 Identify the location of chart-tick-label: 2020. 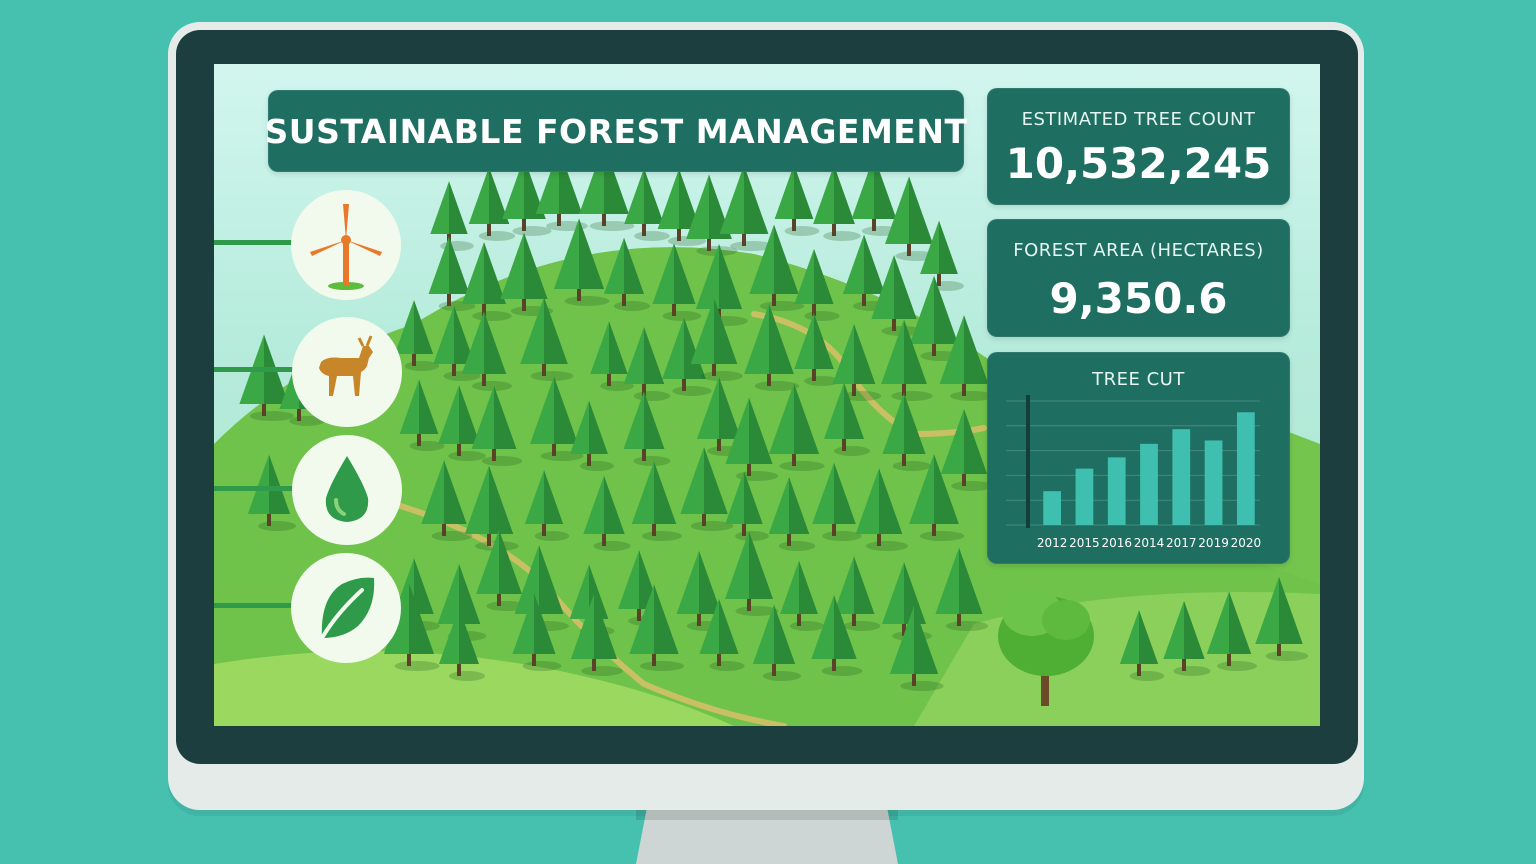
(1246, 543).